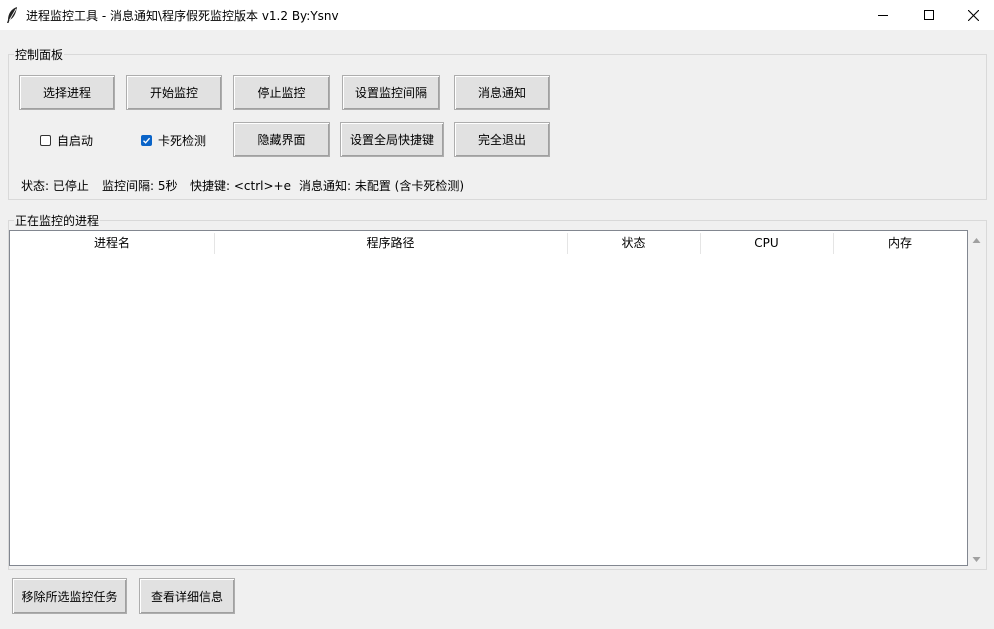 This screenshot has width=994, height=629. I want to click on close-icon, so click(973, 15).